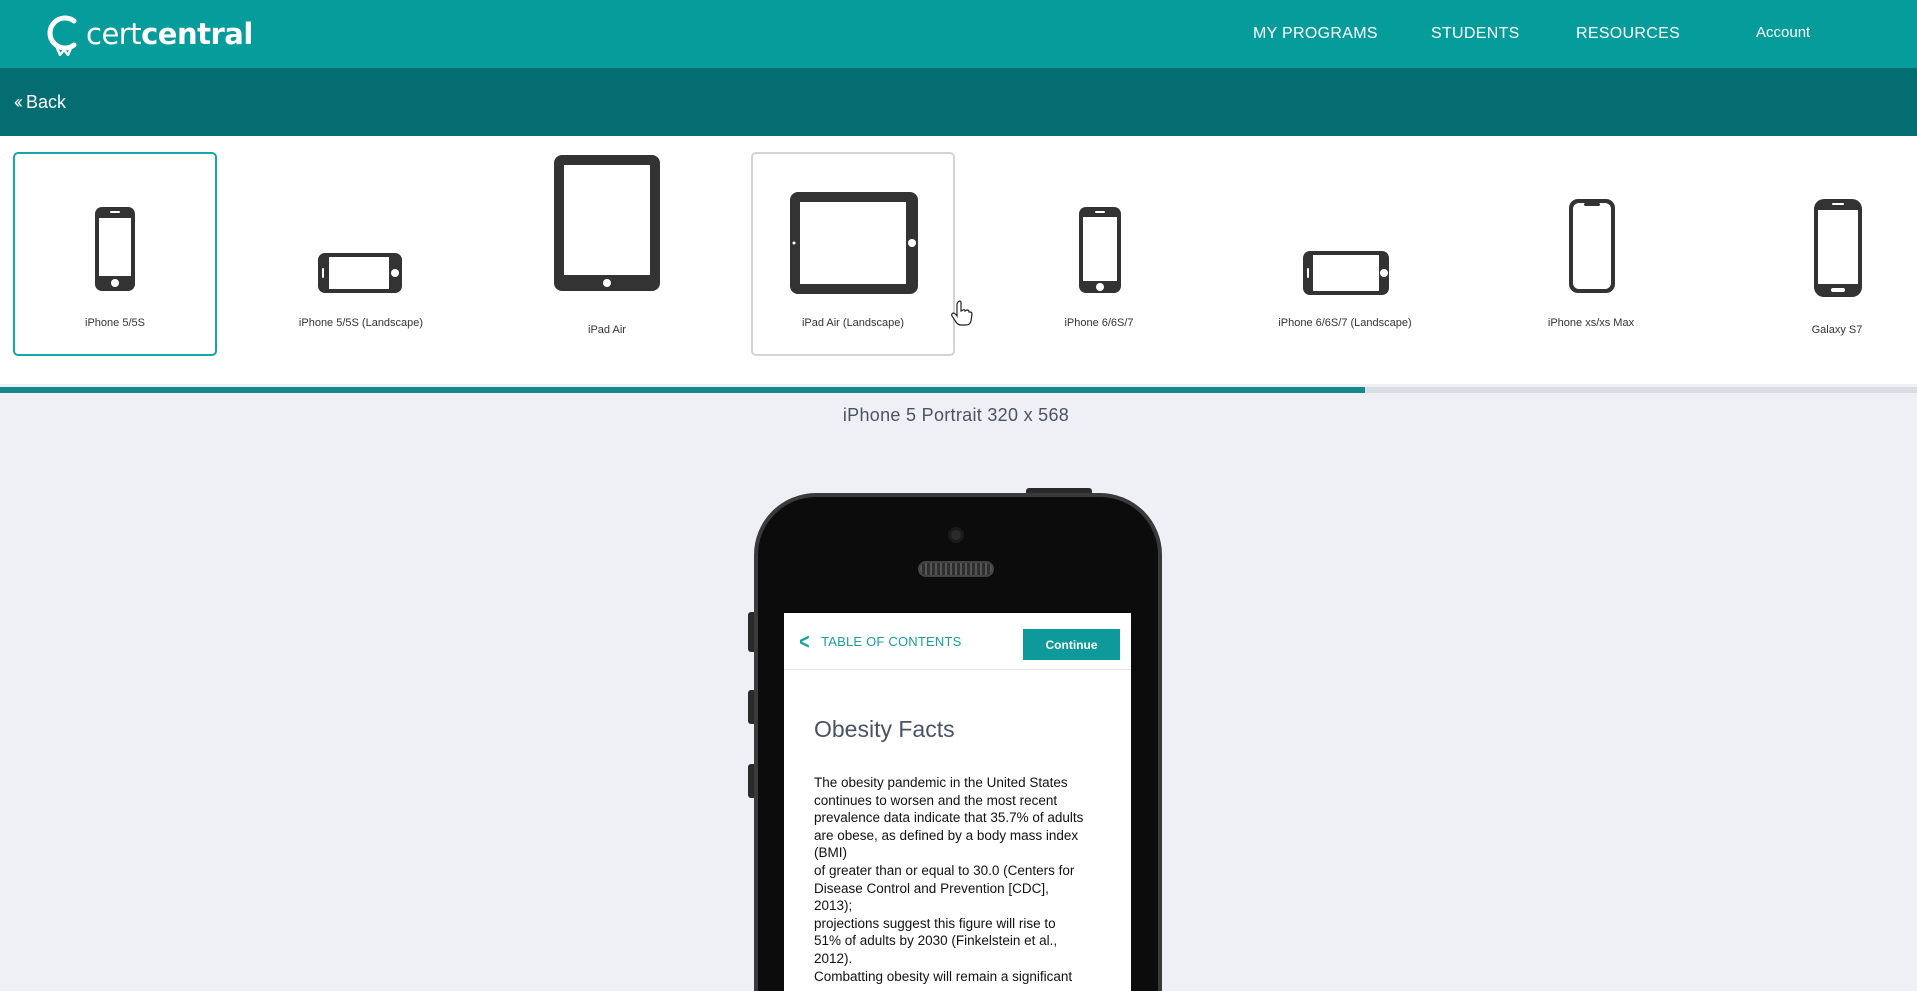 This screenshot has width=1917, height=991. I want to click on logo-mark-icon, so click(62, 35).